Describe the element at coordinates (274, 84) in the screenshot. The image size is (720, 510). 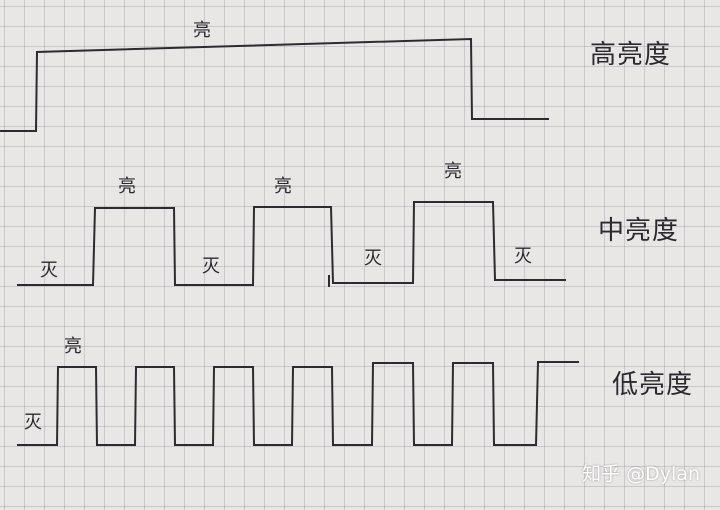
I see `high-brightness-waveform` at that location.